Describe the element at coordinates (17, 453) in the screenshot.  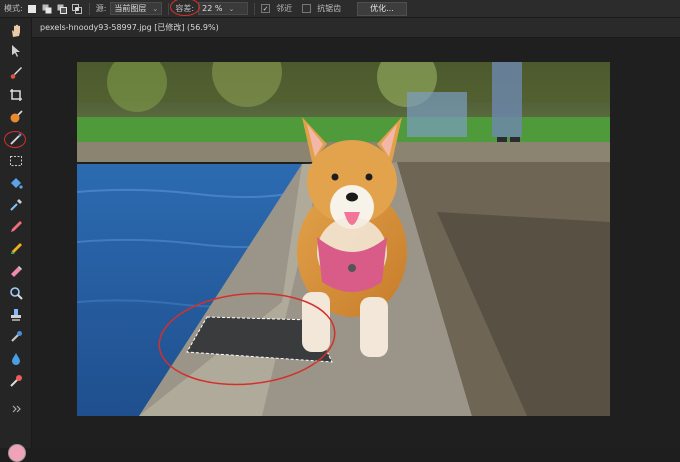
I see `foreground-color-swatch` at that location.